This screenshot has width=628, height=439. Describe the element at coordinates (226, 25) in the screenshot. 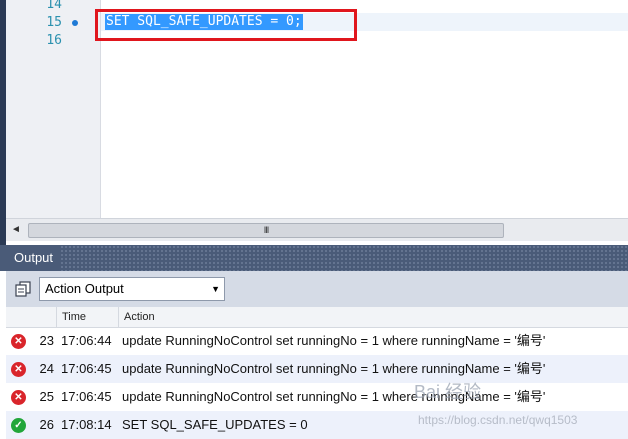

I see `highlight-annotation-box` at that location.